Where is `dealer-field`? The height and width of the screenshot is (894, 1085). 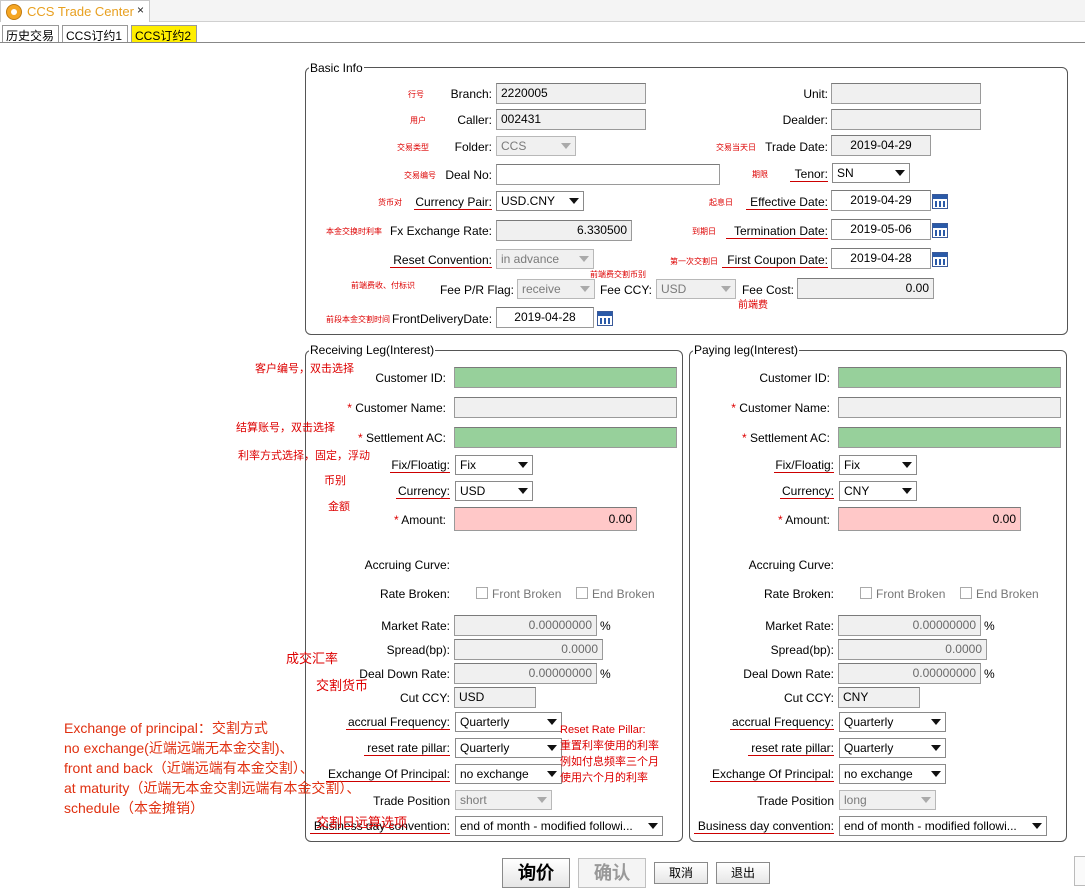 dealer-field is located at coordinates (906, 119).